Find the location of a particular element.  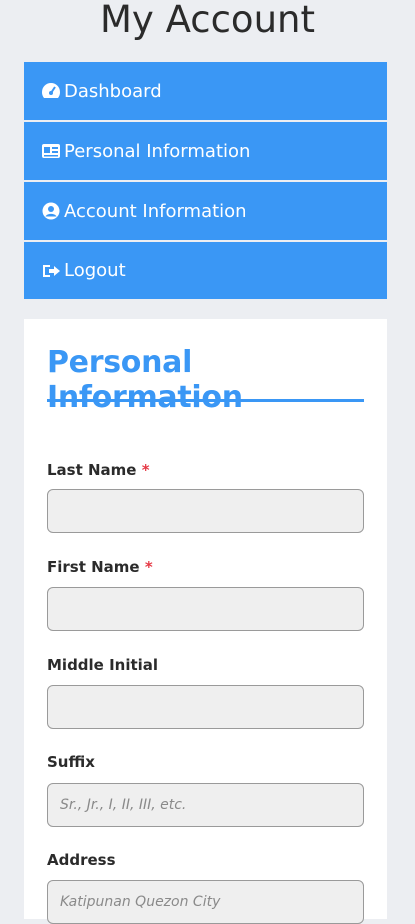

user-circle-icon is located at coordinates (51, 211).